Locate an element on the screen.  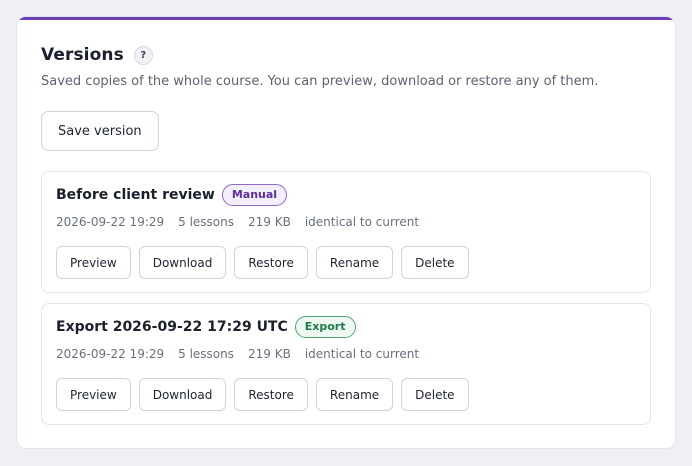
version-title-row: Before client review Manual is located at coordinates (172, 195).